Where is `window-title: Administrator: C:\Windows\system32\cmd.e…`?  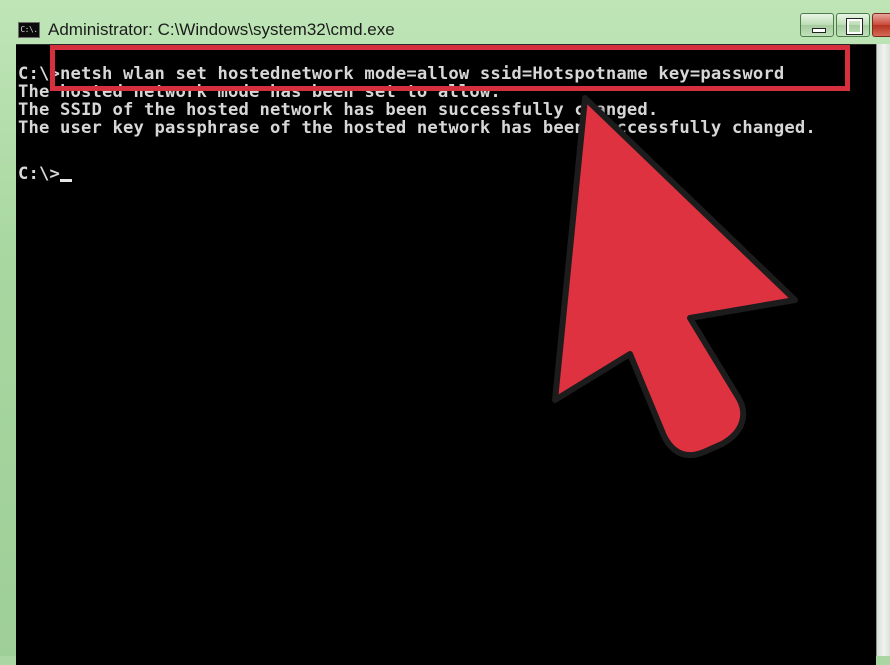 window-title: Administrator: C:\Windows\system32\cmd.e… is located at coordinates (221, 29).